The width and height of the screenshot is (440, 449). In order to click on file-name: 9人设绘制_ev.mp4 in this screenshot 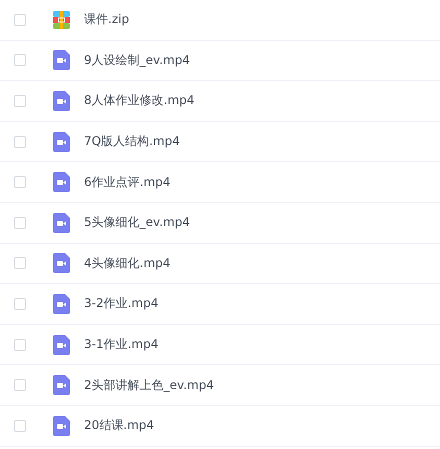, I will do `click(137, 60)`.